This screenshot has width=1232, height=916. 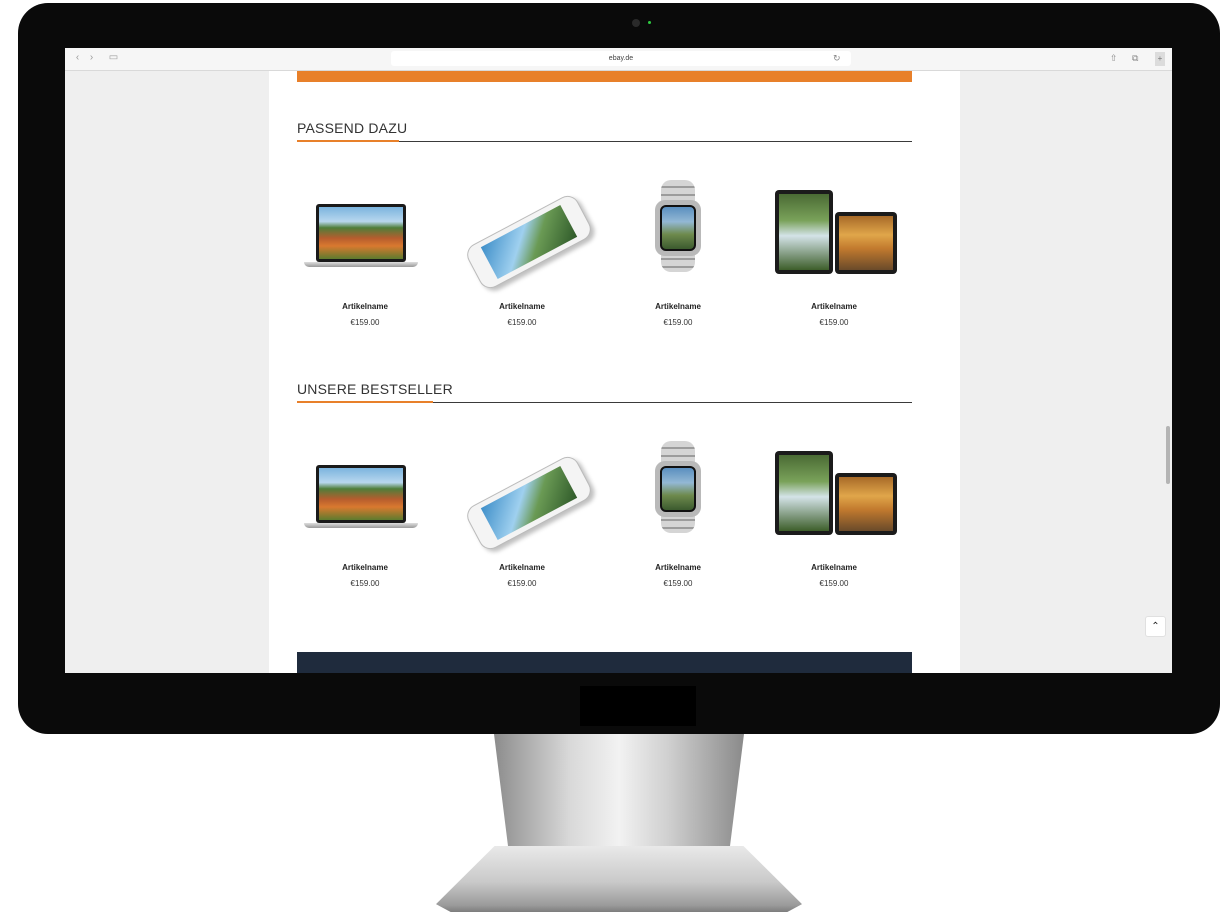 What do you see at coordinates (636, 23) in the screenshot?
I see `camera-icon` at bounding box center [636, 23].